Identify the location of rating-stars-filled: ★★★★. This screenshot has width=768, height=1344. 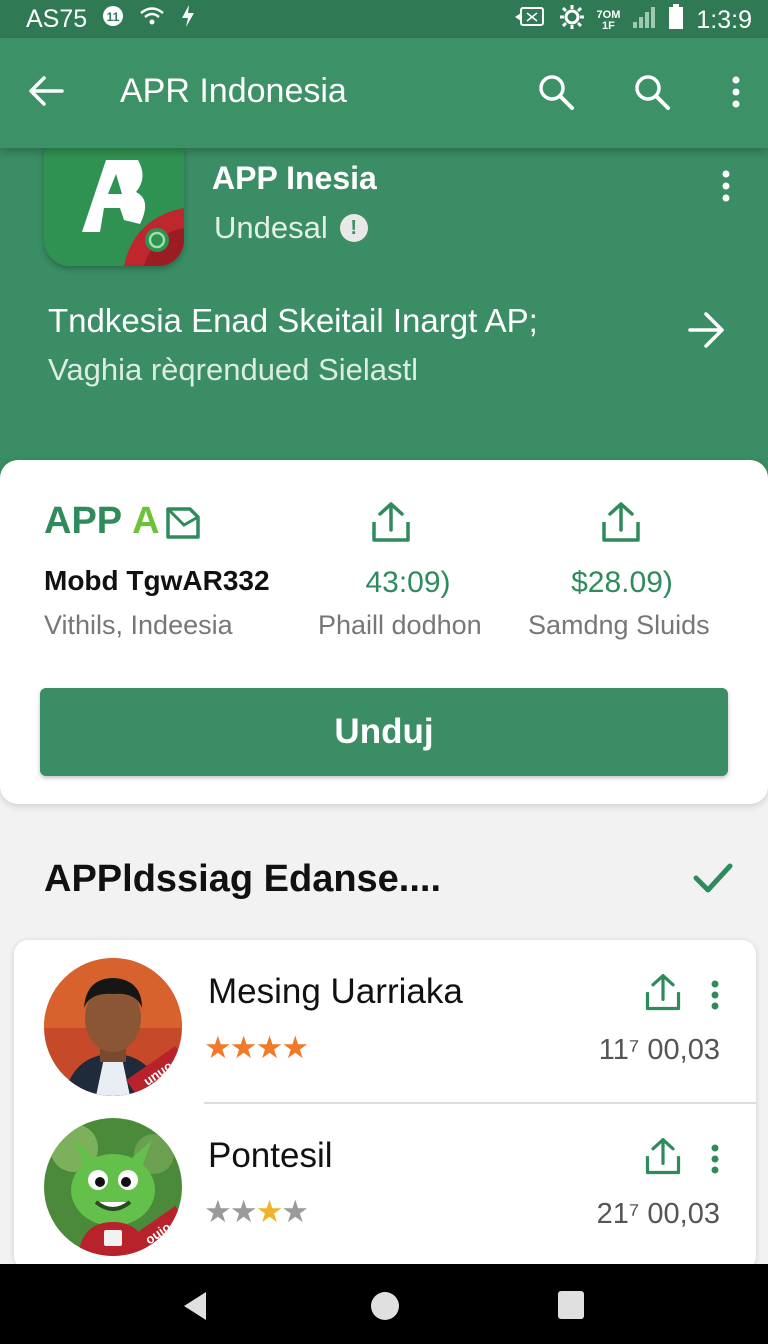
(256, 1047).